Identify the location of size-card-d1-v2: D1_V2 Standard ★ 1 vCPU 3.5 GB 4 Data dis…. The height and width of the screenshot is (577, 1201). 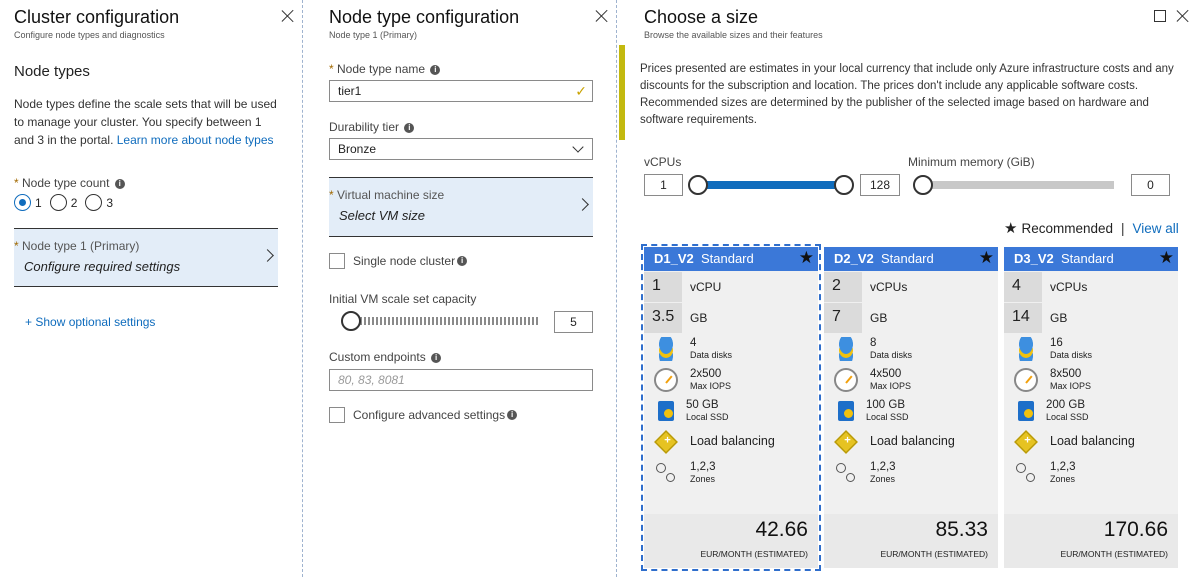
(731, 407).